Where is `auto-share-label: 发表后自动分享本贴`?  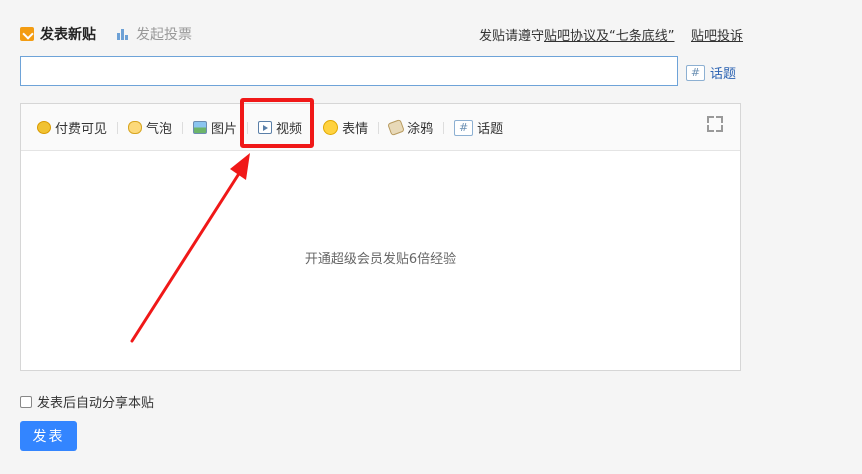
auto-share-label: 发表后自动分享本贴 is located at coordinates (96, 403).